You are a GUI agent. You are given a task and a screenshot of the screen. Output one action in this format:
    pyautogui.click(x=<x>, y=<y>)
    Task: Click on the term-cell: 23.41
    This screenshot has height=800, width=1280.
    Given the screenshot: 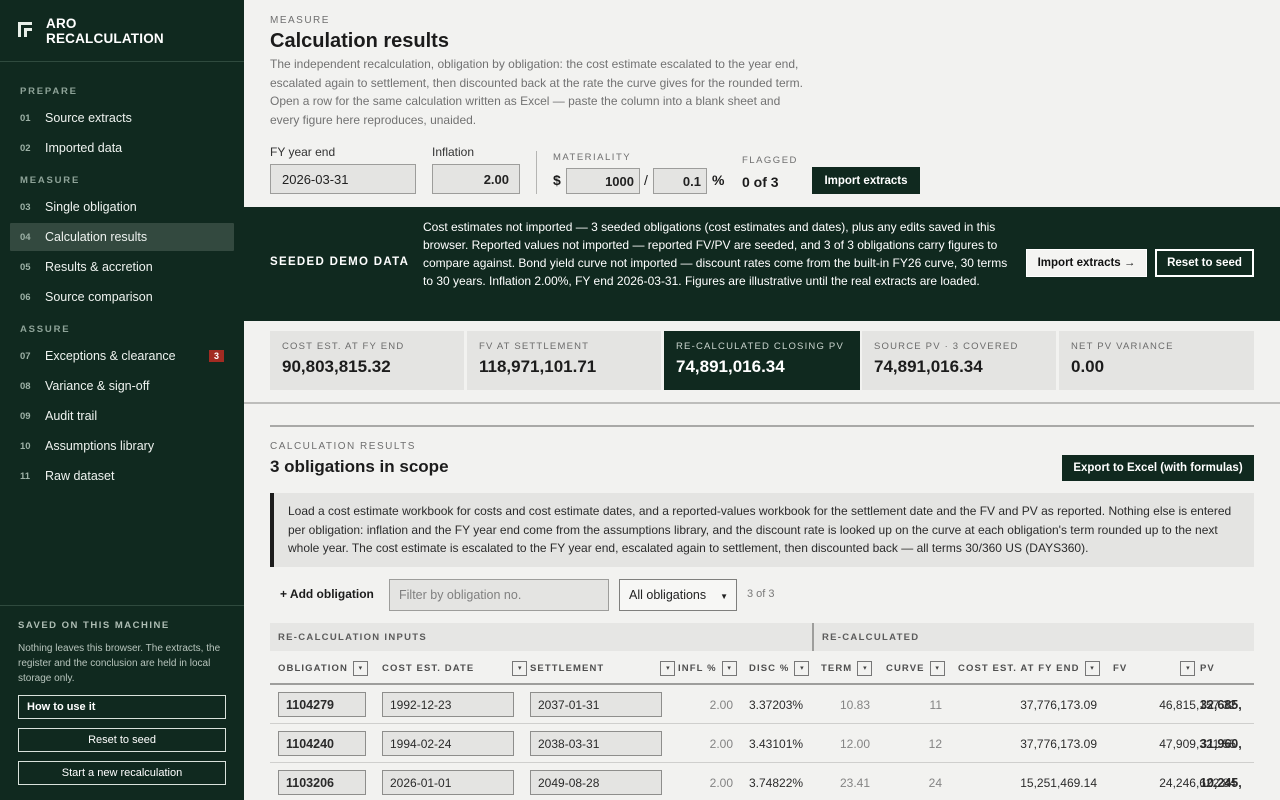 What is the action you would take?
    pyautogui.click(x=854, y=782)
    